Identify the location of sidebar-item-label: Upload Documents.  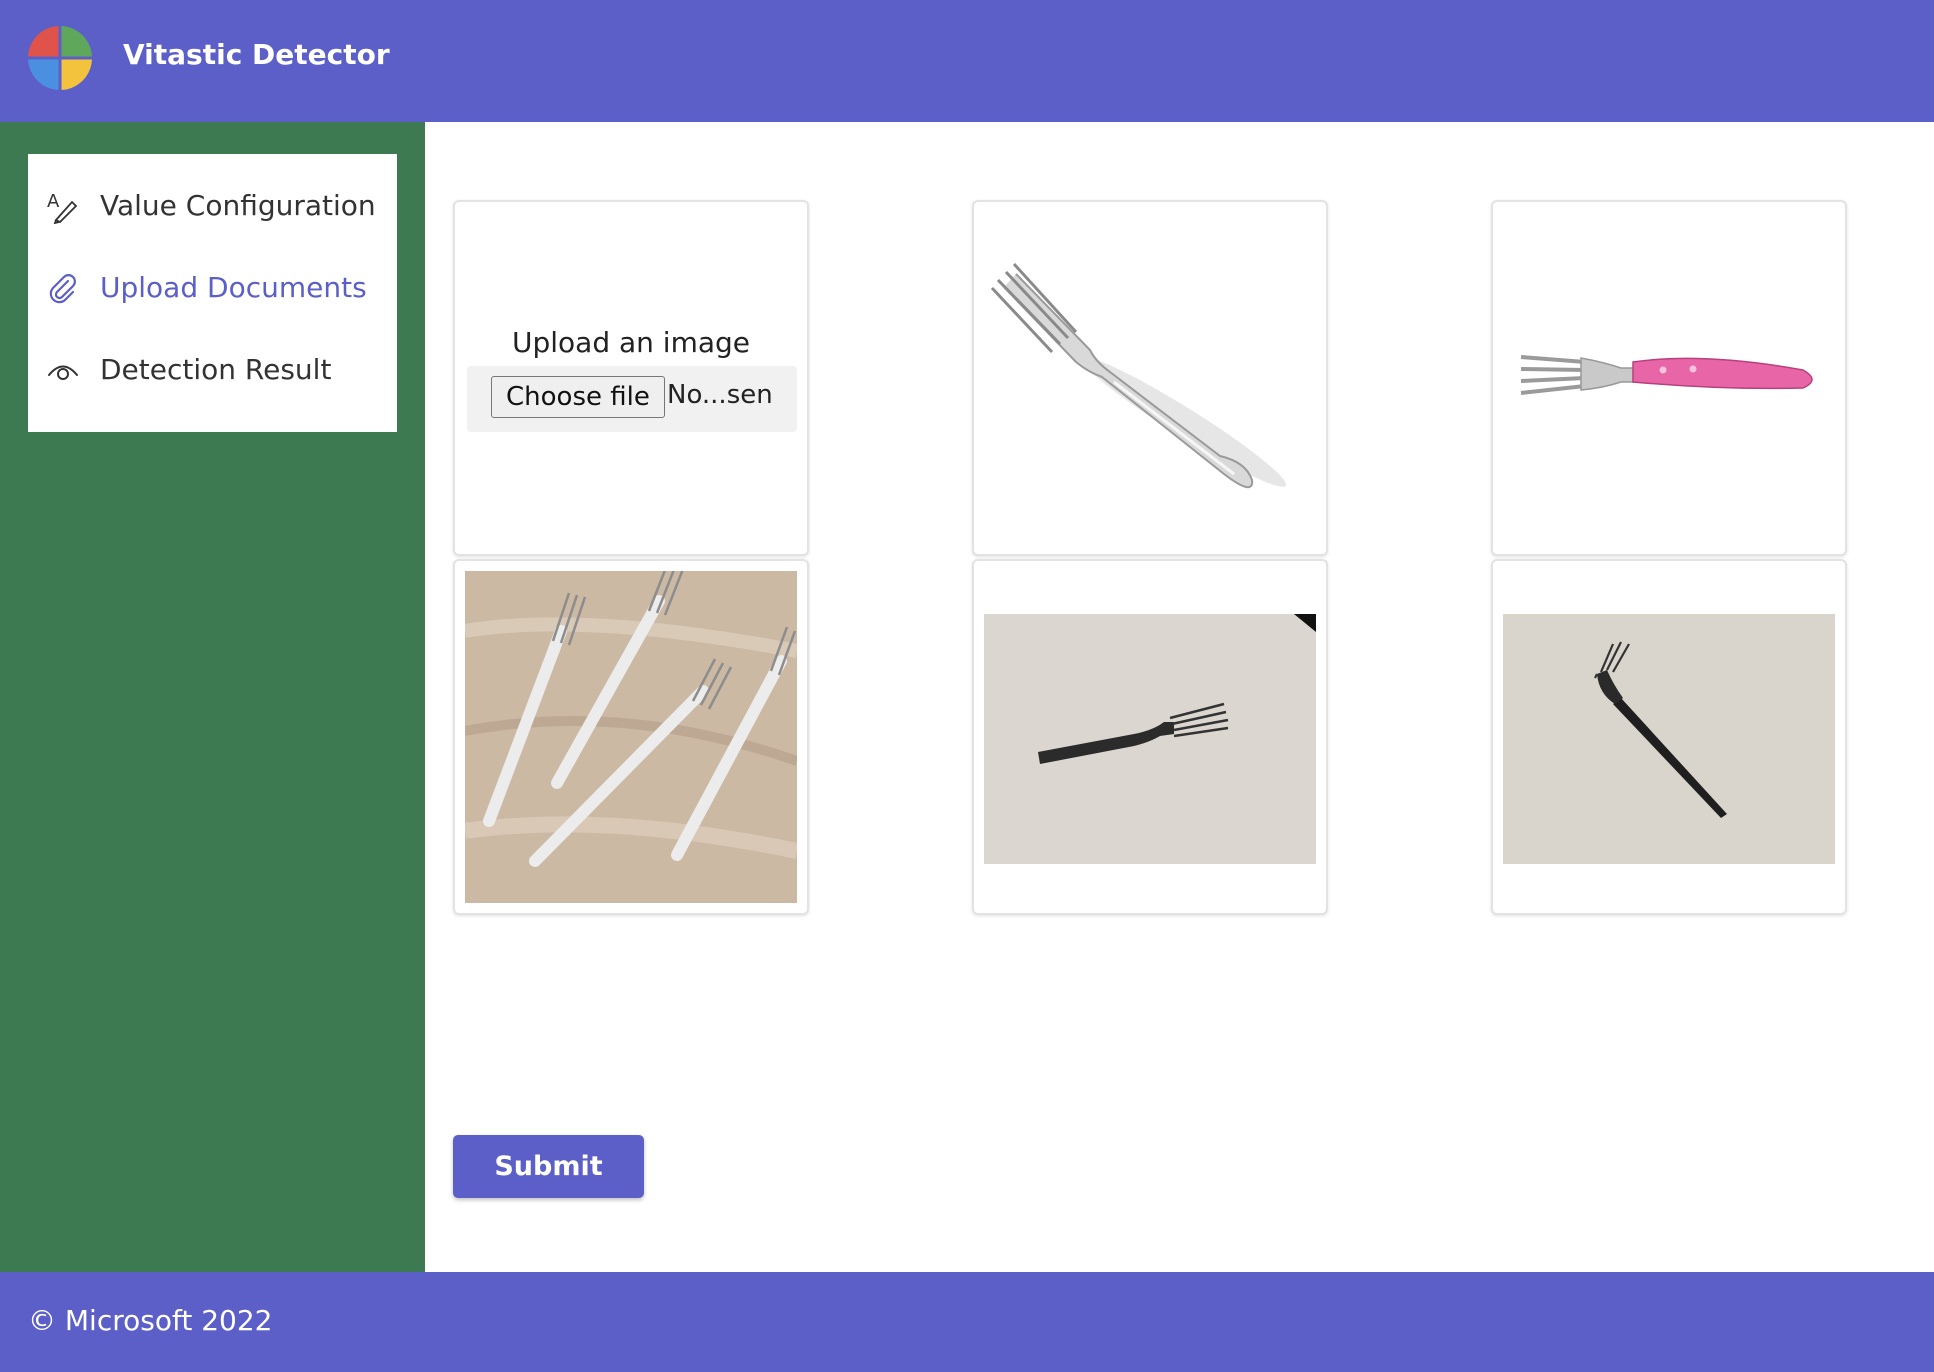
(233, 287).